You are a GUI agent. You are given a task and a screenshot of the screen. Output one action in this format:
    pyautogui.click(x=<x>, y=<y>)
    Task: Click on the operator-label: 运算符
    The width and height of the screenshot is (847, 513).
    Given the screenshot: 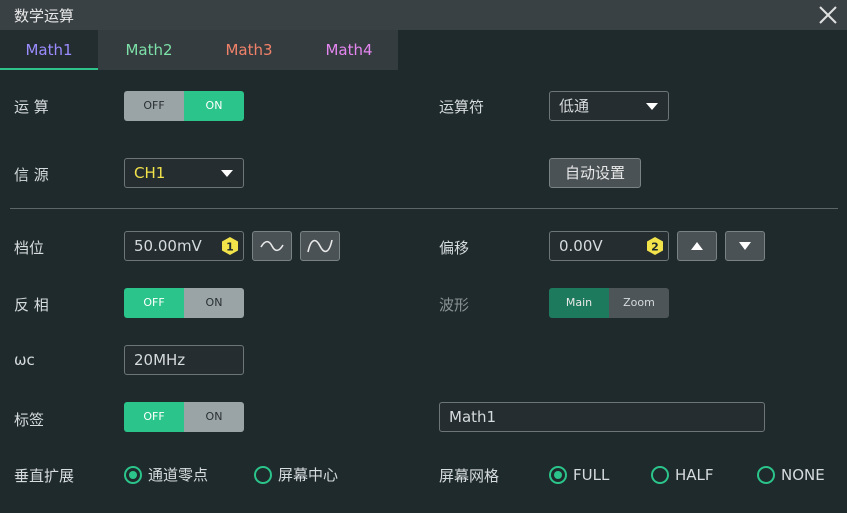 What is the action you would take?
    pyautogui.click(x=462, y=107)
    